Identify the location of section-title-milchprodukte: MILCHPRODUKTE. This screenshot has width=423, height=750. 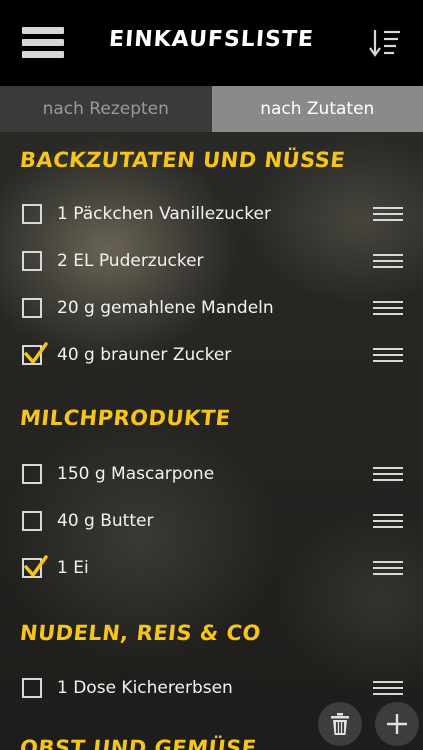
(125, 418).